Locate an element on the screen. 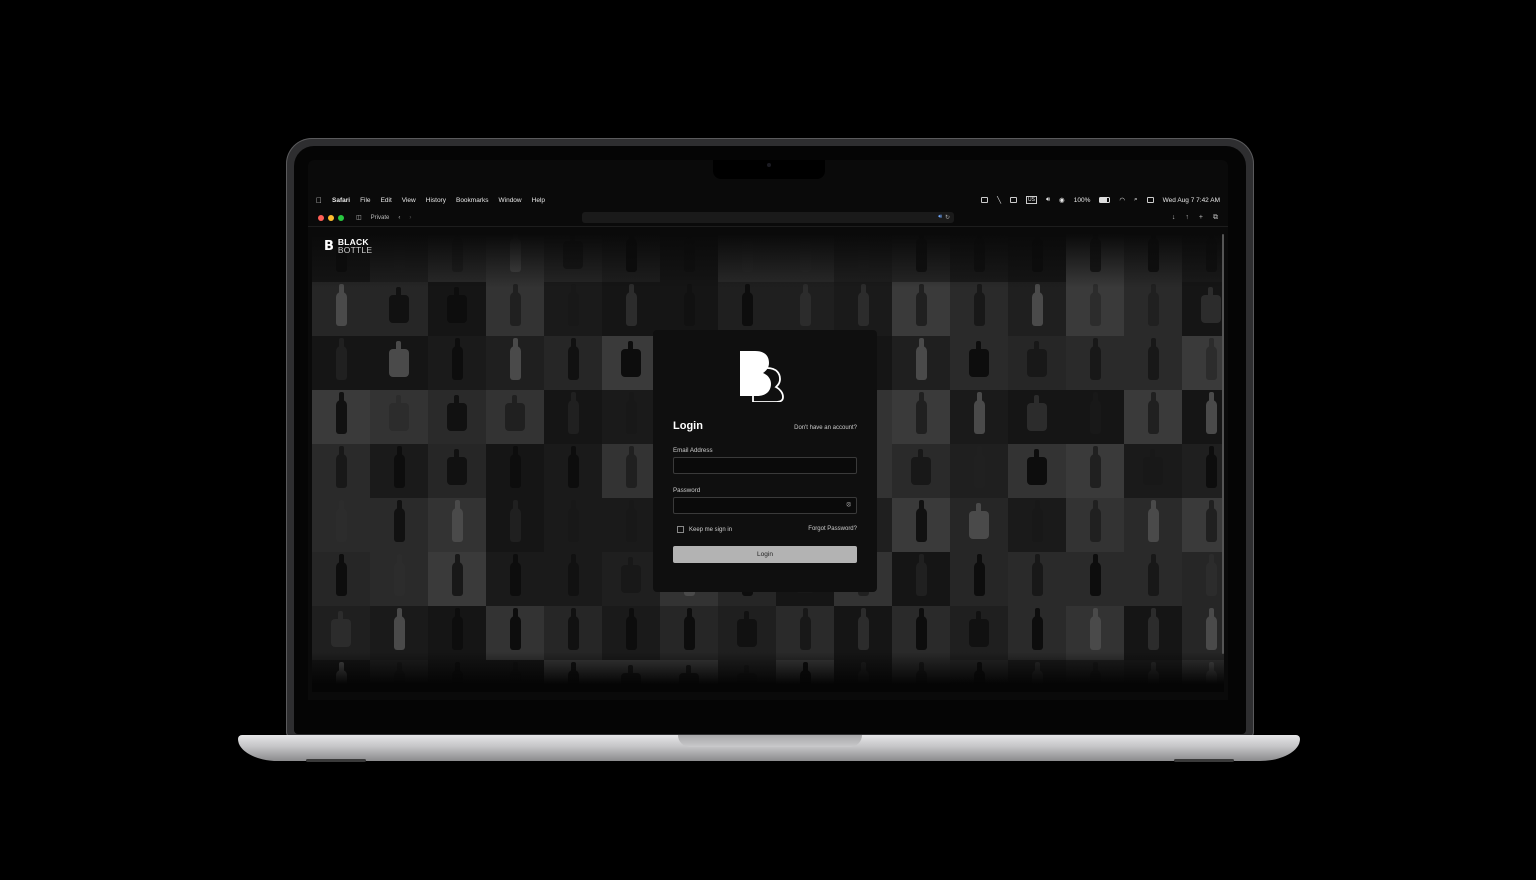 The width and height of the screenshot is (1536, 880). bottom-fade is located at coordinates (768, 672).